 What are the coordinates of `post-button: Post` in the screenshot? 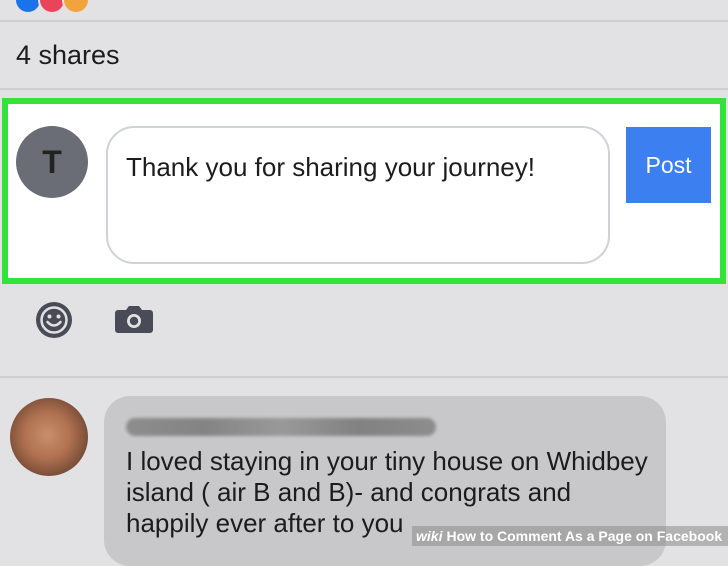 It's located at (668, 165).